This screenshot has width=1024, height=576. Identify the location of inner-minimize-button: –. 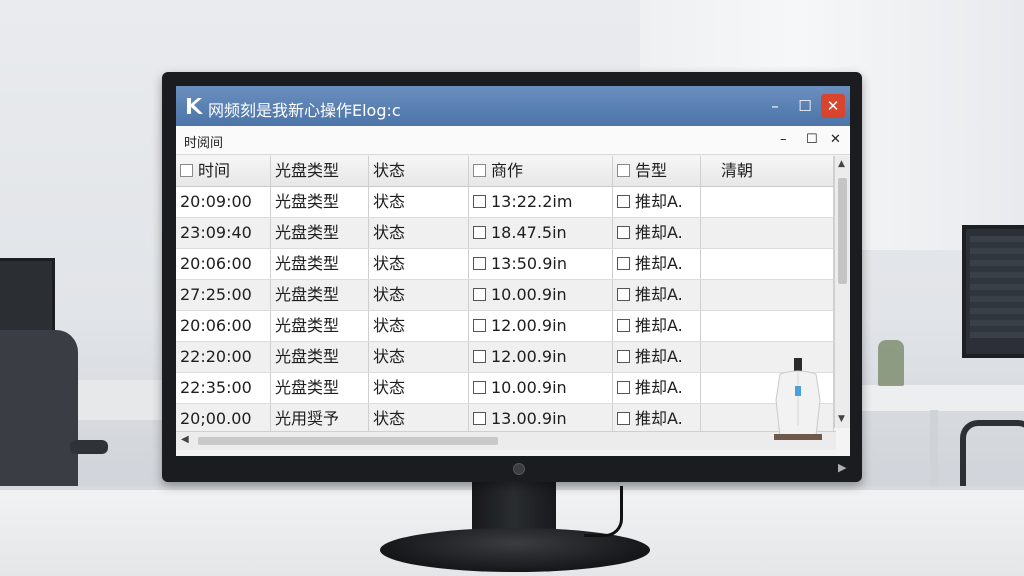
(783, 139).